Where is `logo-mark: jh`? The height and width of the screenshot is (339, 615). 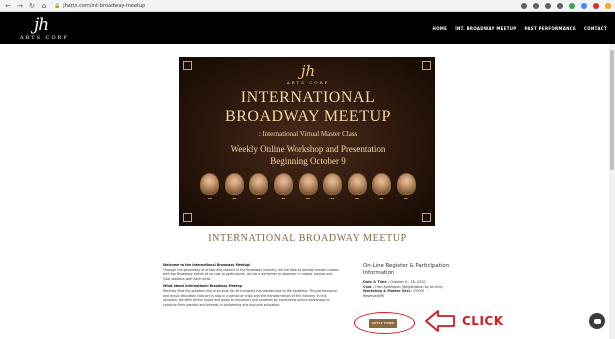
logo-mark: jh is located at coordinates (41, 25).